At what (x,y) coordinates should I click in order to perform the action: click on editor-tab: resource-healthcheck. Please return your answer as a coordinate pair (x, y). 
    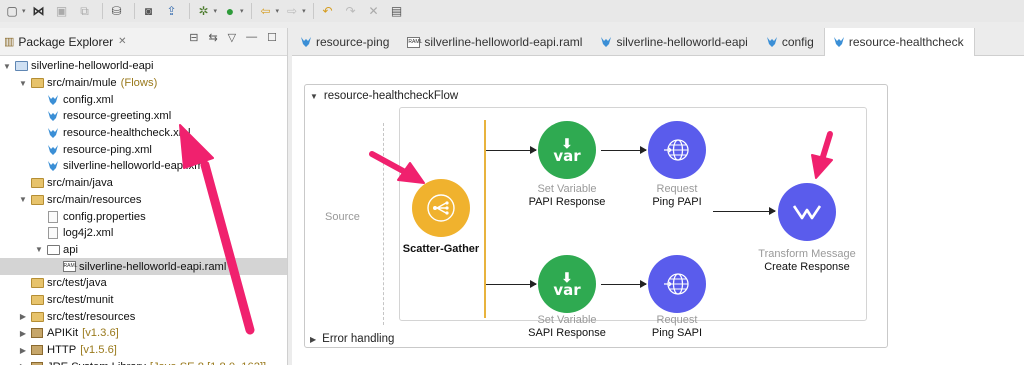
    Looking at the image, I should click on (899, 42).